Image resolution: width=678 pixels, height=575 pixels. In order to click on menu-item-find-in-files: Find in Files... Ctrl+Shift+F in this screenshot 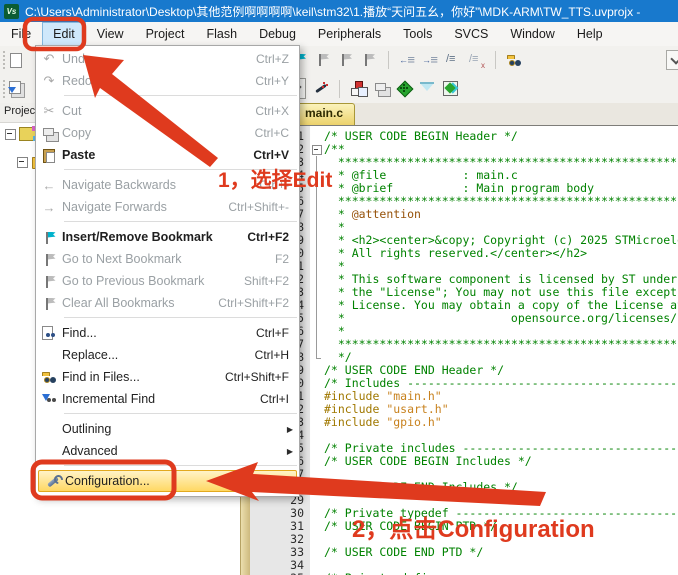, I will do `click(167, 377)`.